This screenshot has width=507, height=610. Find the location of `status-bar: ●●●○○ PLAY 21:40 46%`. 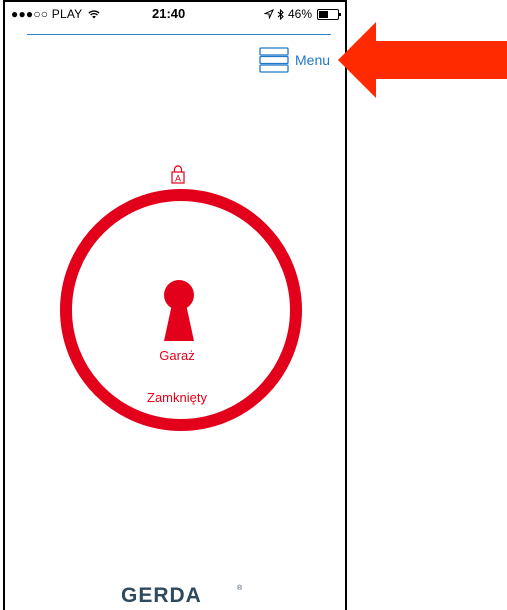

status-bar: ●●●○○ PLAY 21:40 46% is located at coordinates (175, 13).